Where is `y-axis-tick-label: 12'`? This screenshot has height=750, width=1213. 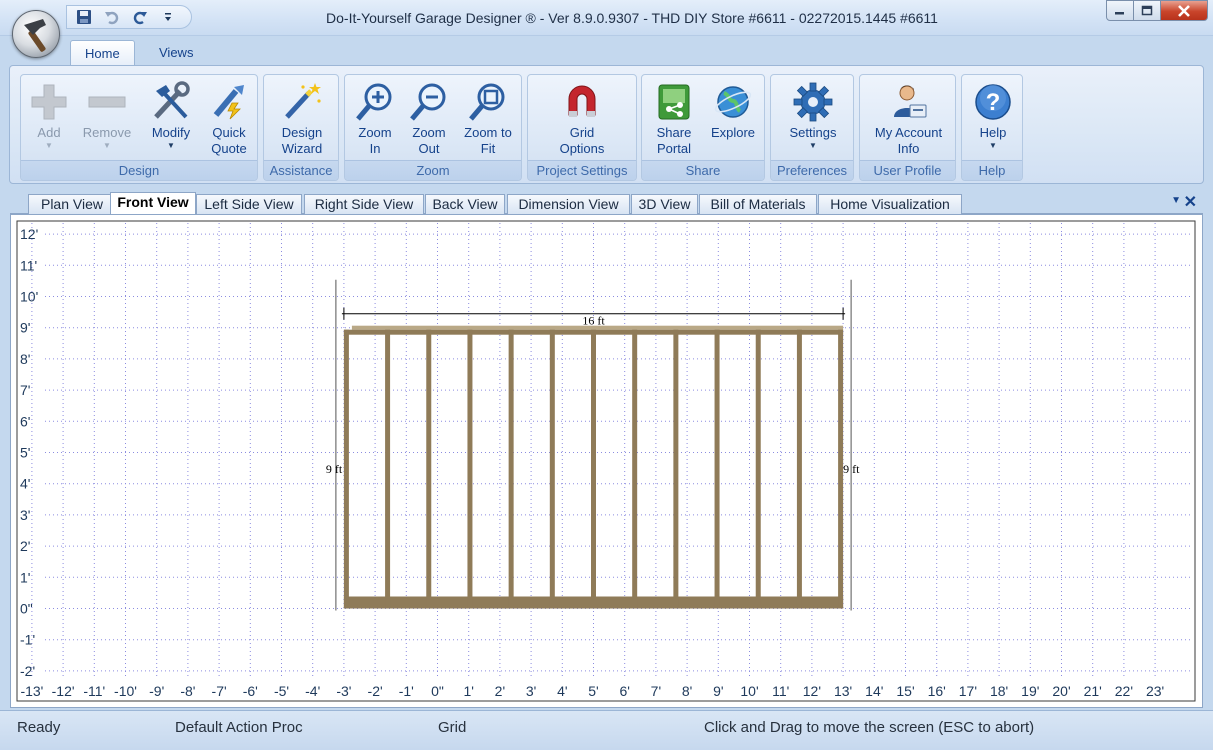
y-axis-tick-label: 12' is located at coordinates (29, 234).